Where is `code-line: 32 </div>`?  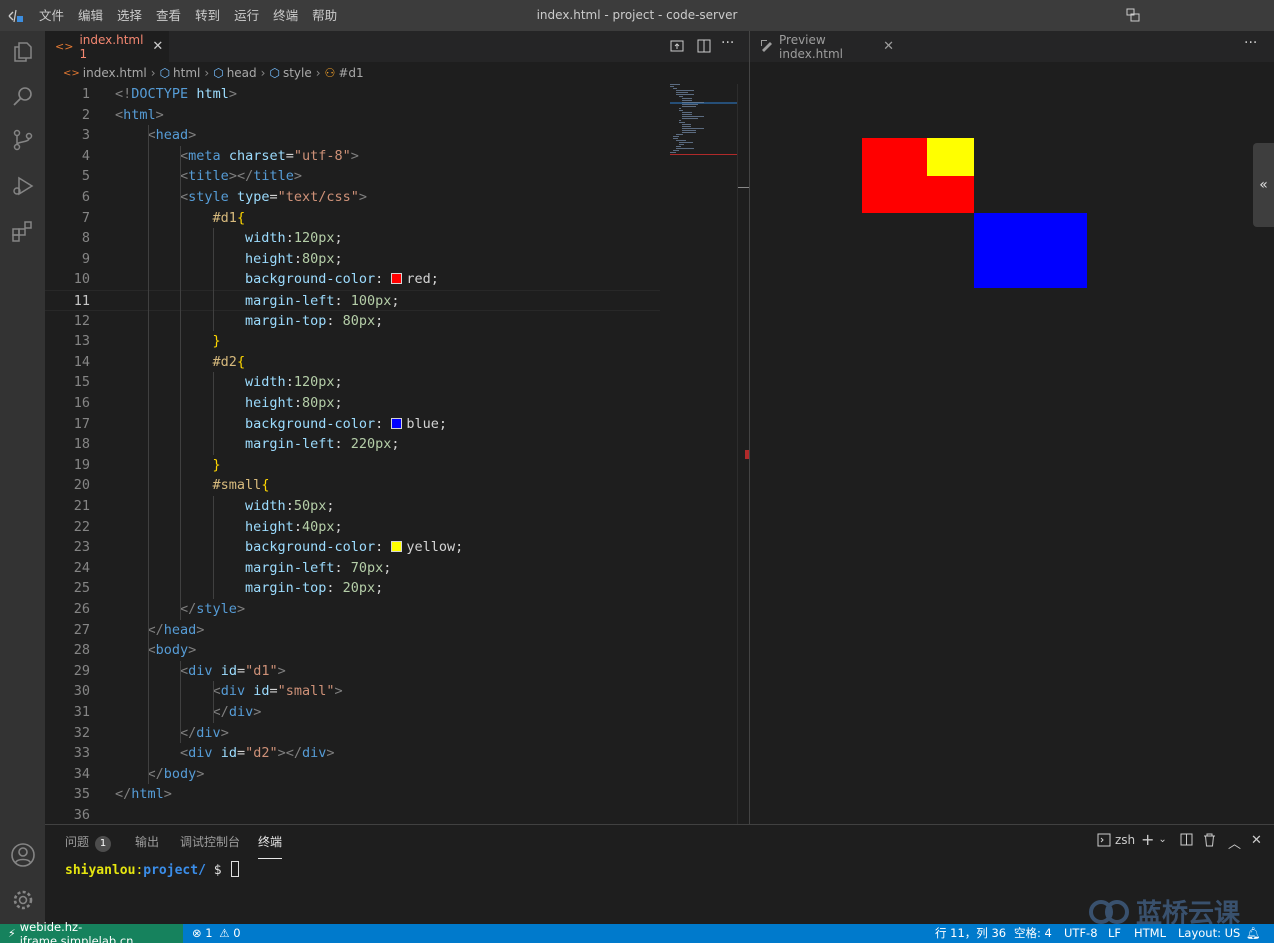 code-line: 32 </div> is located at coordinates (352, 733).